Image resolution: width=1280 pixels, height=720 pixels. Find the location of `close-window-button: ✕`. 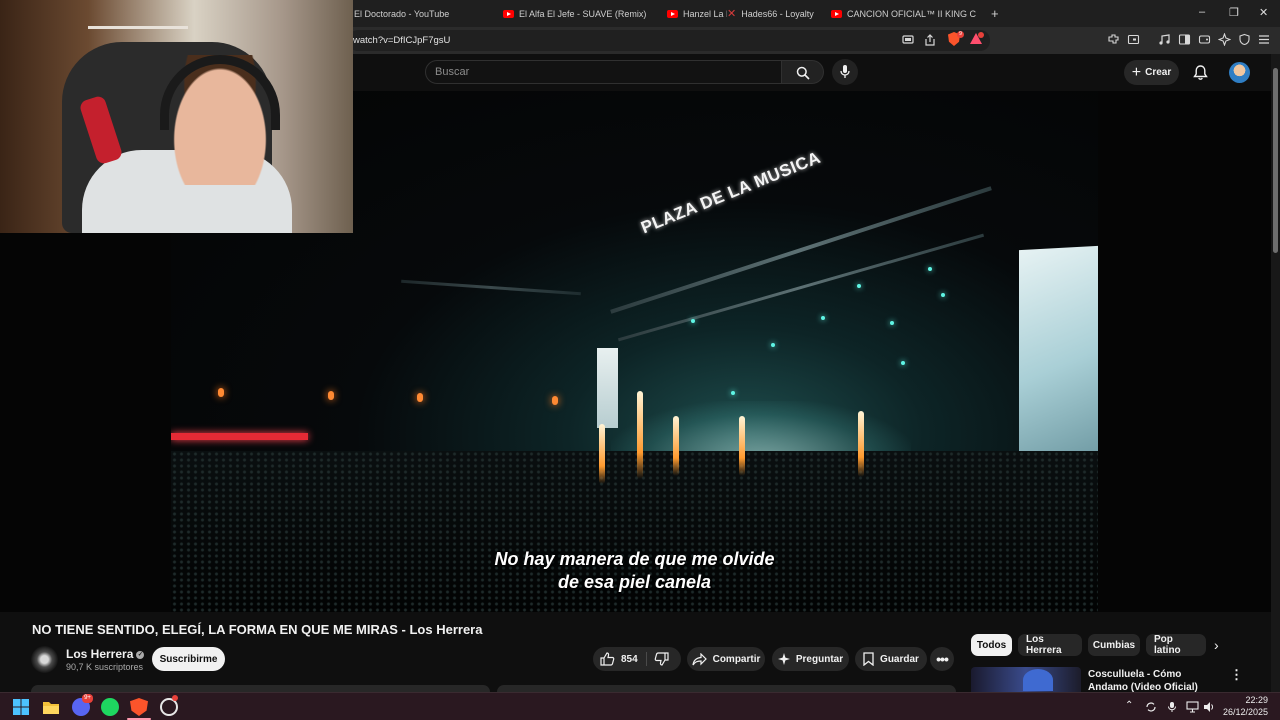

close-window-button: ✕ is located at coordinates (1263, 12).